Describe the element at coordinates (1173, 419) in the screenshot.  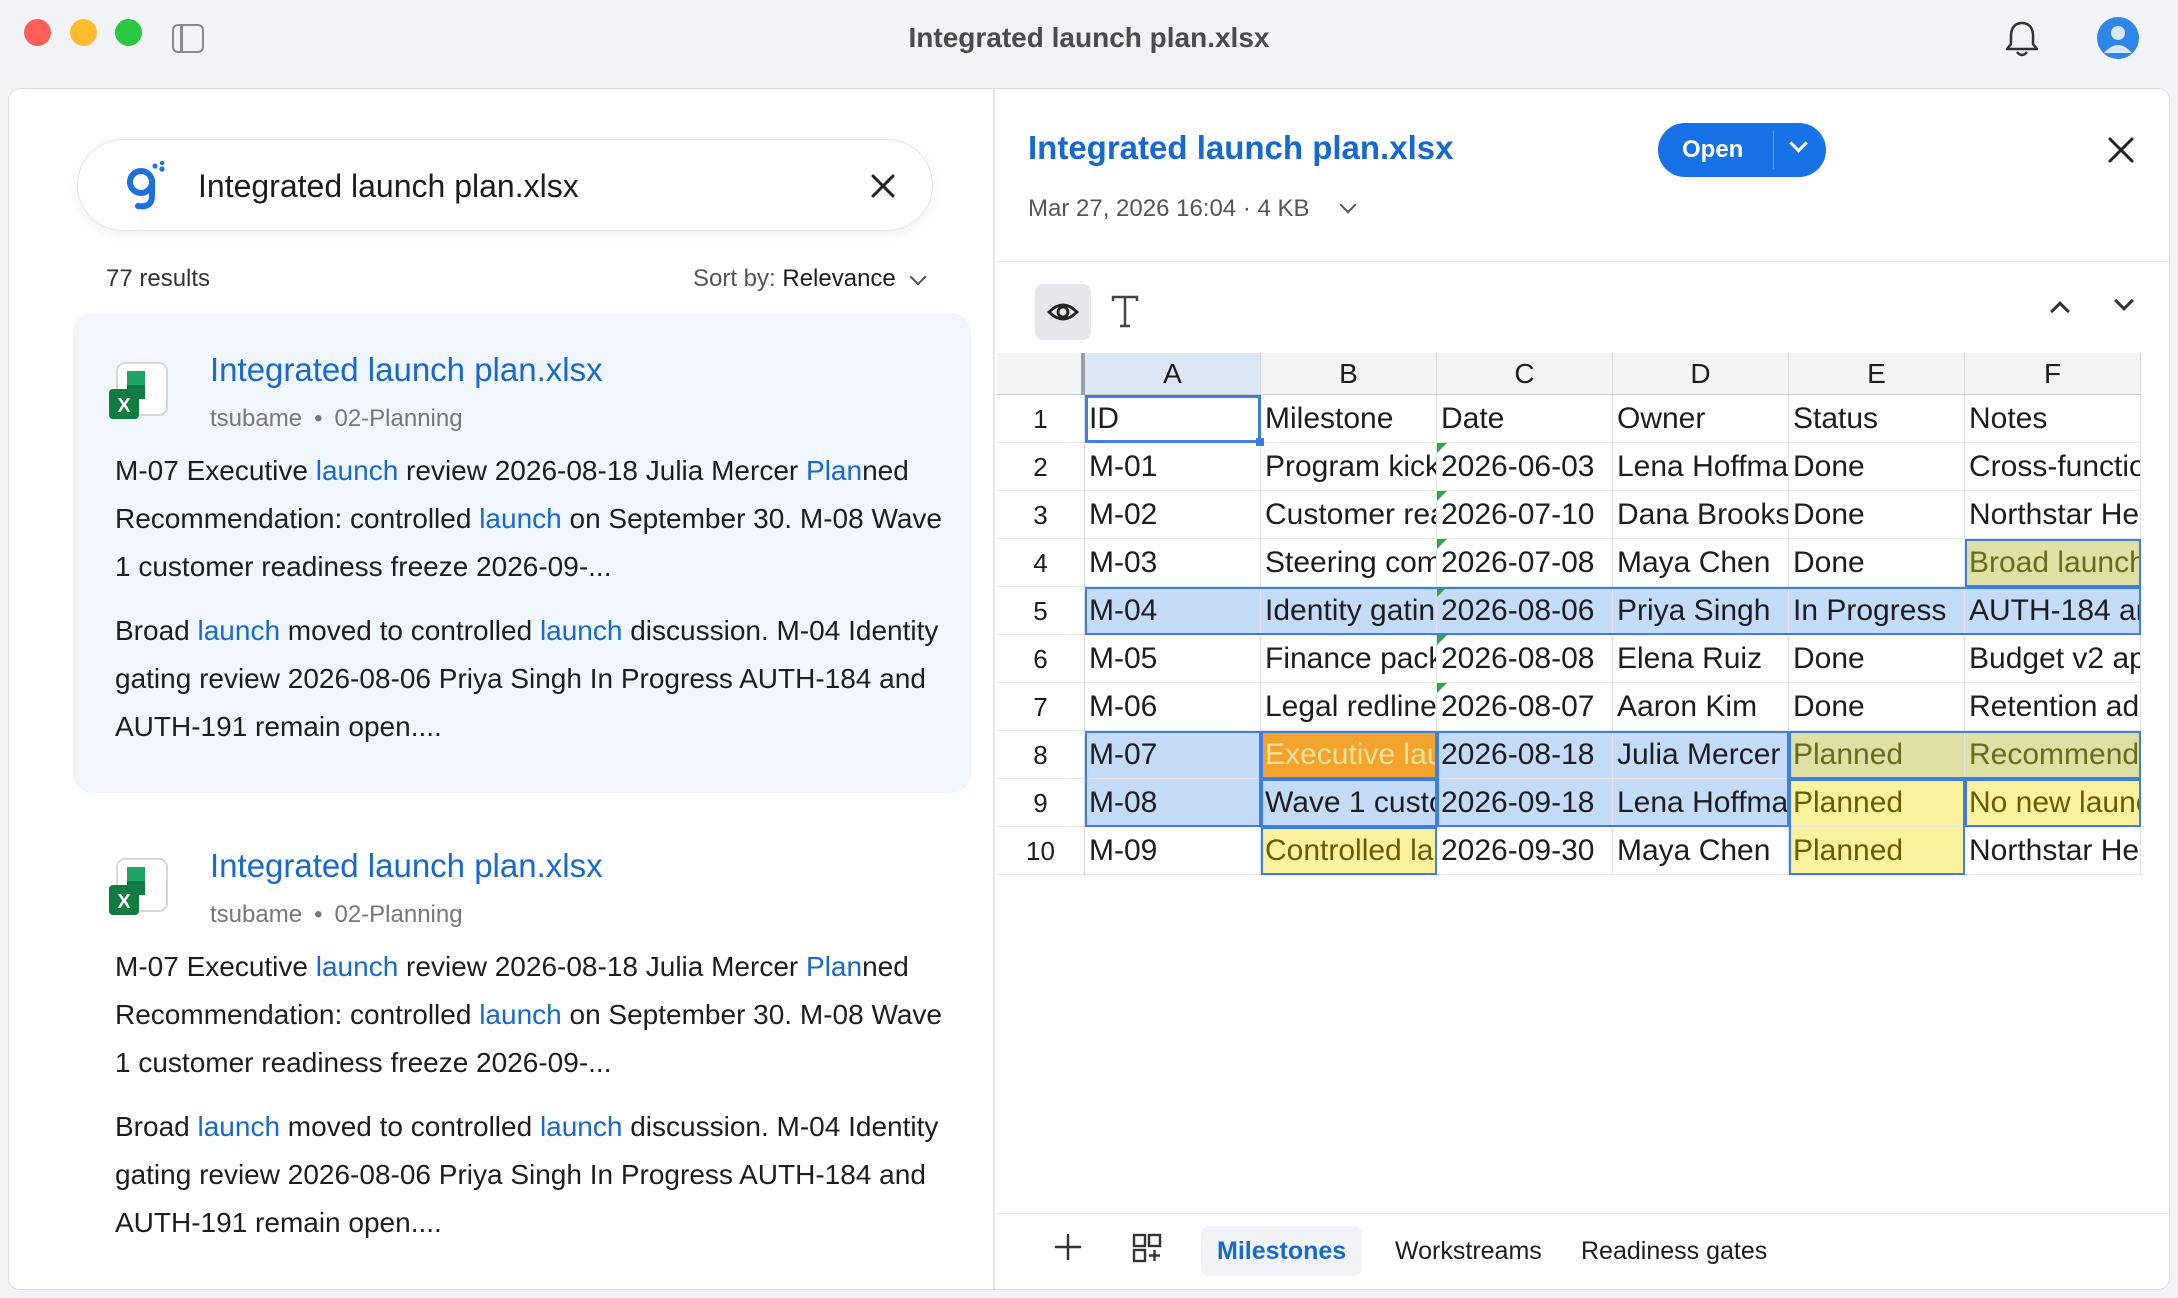
I see `sheet-cell: ID` at that location.